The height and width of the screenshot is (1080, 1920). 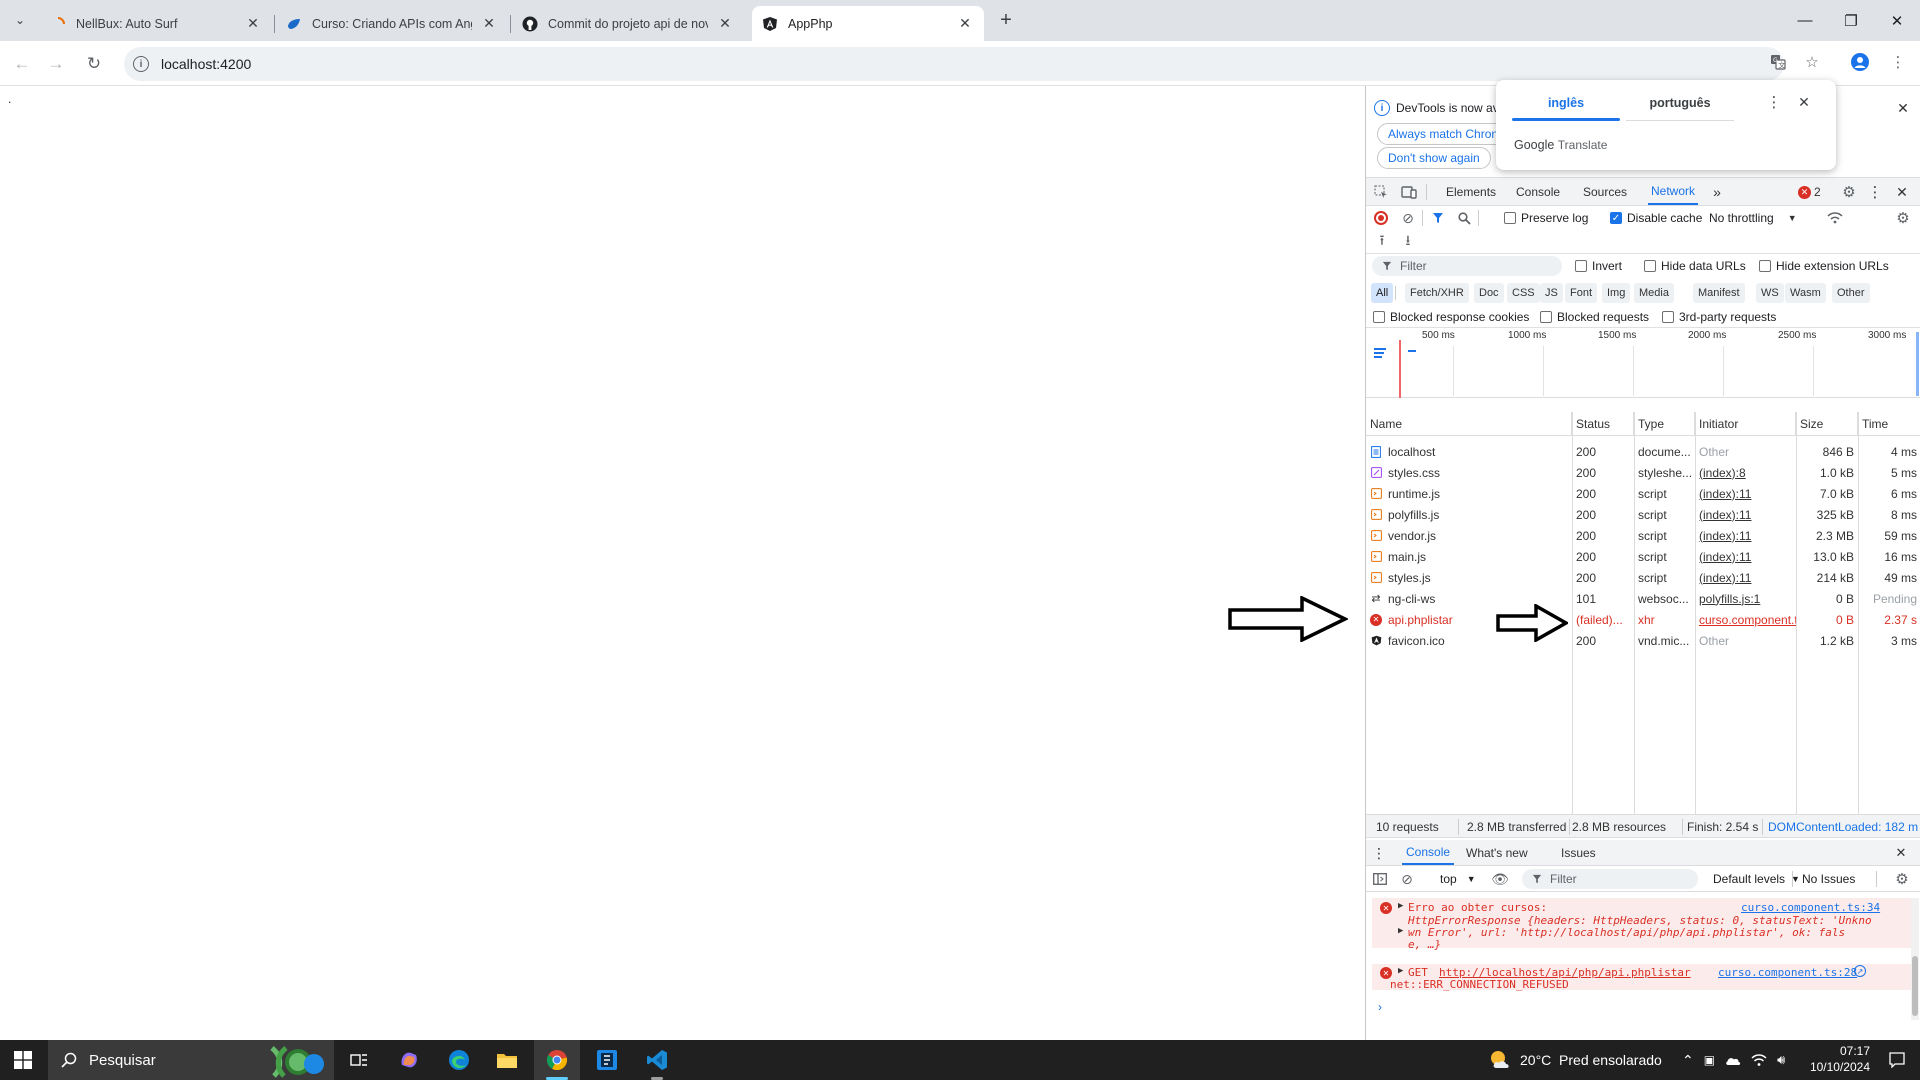 I want to click on translate-icon: 文G, so click(x=1778, y=62).